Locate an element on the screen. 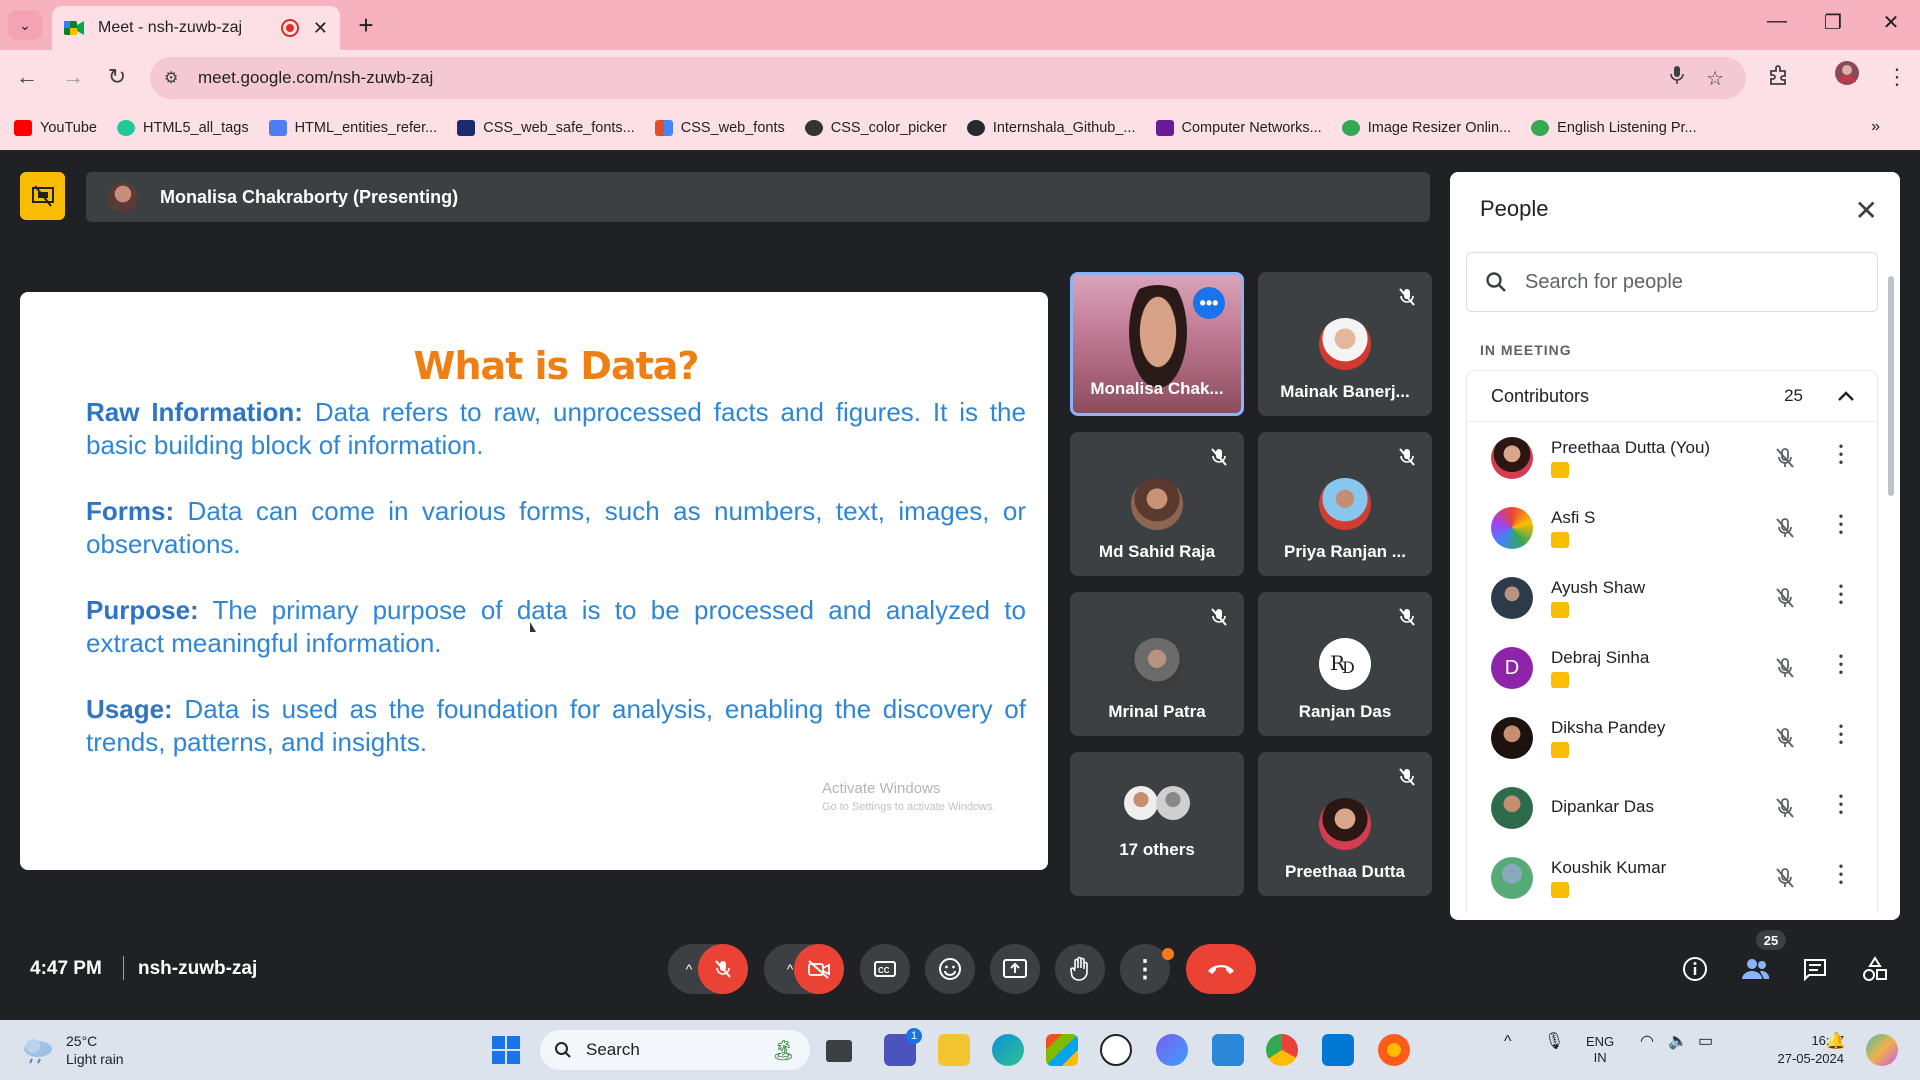  battery-icon: ▭ is located at coordinates (1705, 1042).